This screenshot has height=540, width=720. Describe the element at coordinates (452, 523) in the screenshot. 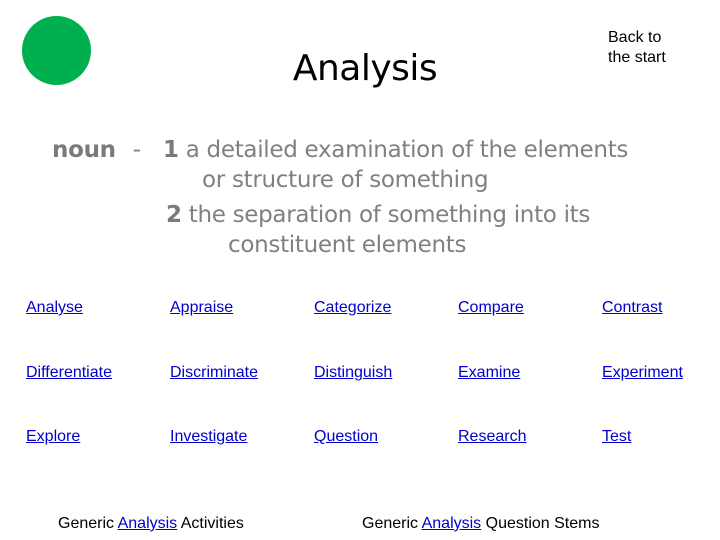

I see `analysis-question-stems-link: Analysis` at that location.